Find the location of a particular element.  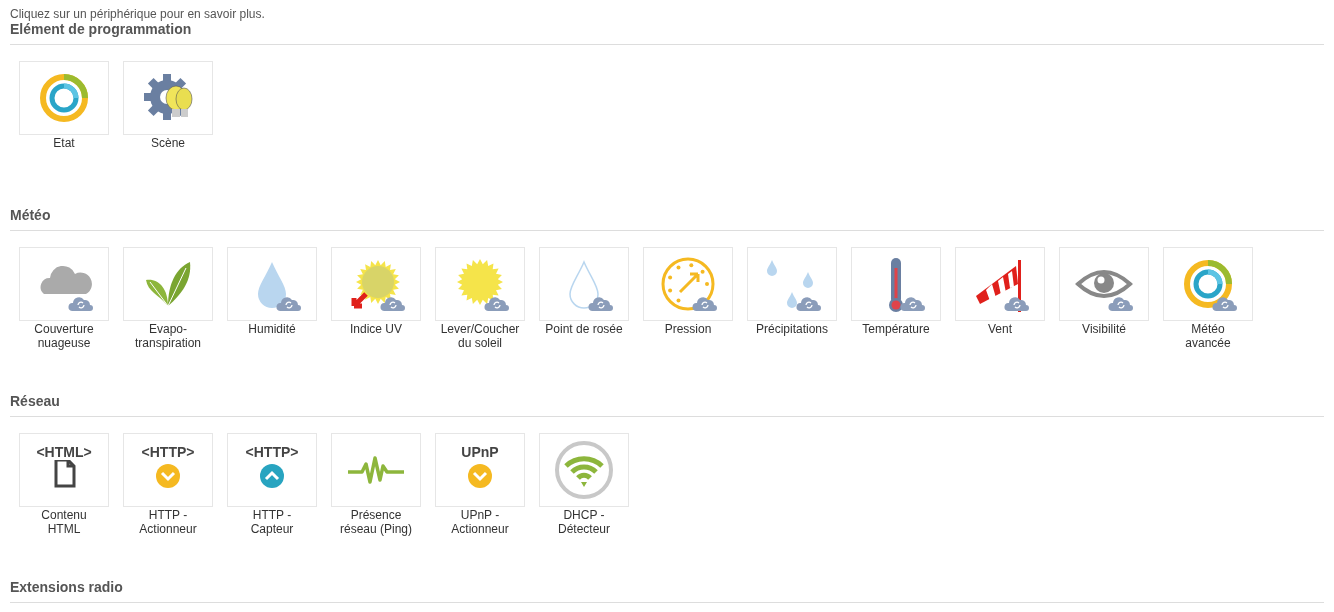

device-label: DHCP - Détecteur is located at coordinates (584, 522).